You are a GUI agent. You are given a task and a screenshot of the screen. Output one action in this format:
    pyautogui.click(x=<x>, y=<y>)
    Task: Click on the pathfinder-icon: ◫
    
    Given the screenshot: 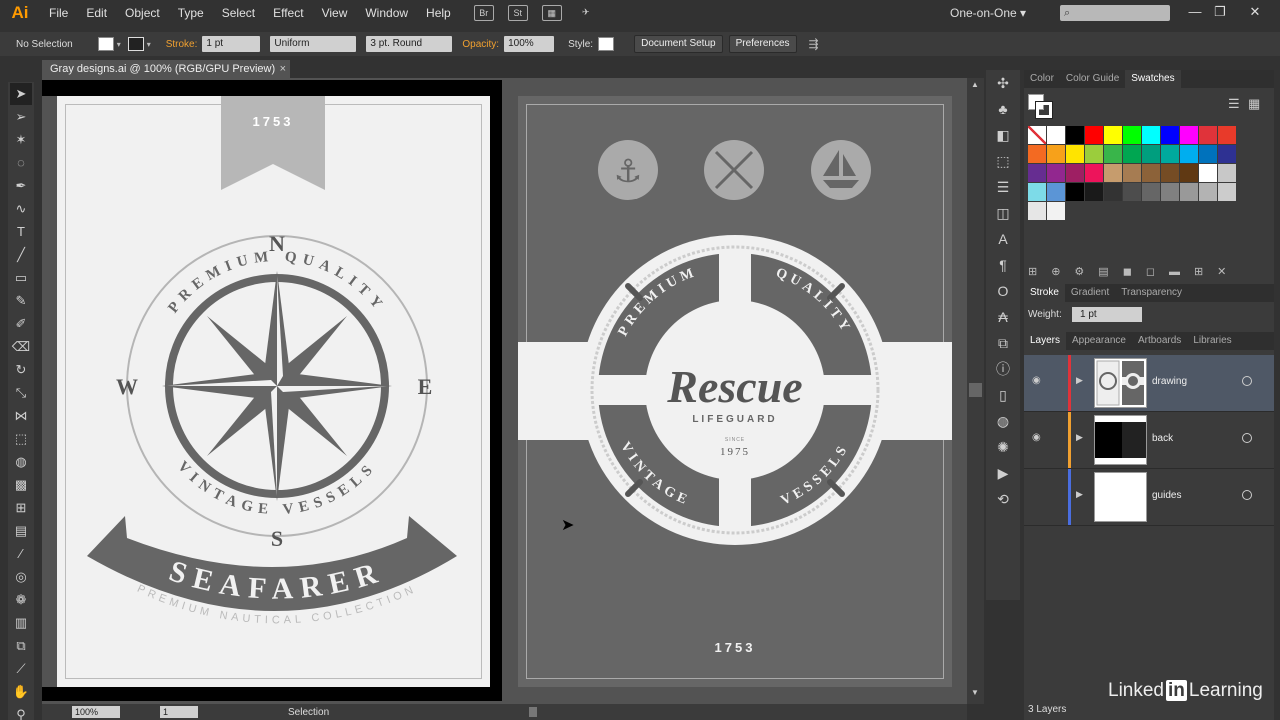 What is the action you would take?
    pyautogui.click(x=1003, y=213)
    